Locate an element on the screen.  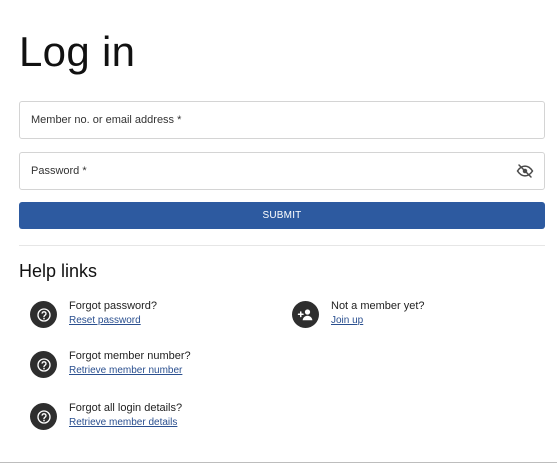
email-input is located at coordinates (282, 120).